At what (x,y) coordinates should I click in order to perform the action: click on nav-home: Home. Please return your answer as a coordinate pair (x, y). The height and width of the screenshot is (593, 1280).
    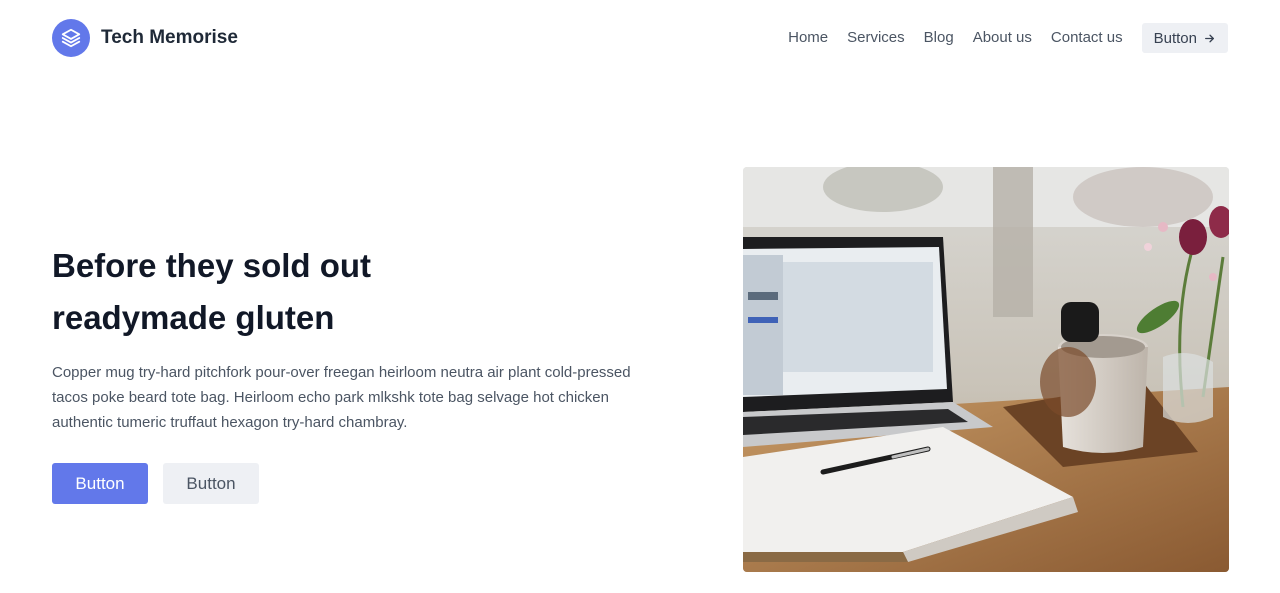
    Looking at the image, I should click on (808, 38).